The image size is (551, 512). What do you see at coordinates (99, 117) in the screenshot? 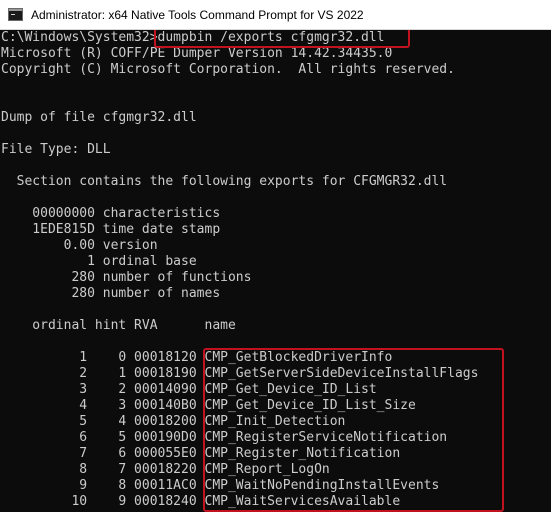
I see `output-line: Dump of file cfgmgr32.dll` at bounding box center [99, 117].